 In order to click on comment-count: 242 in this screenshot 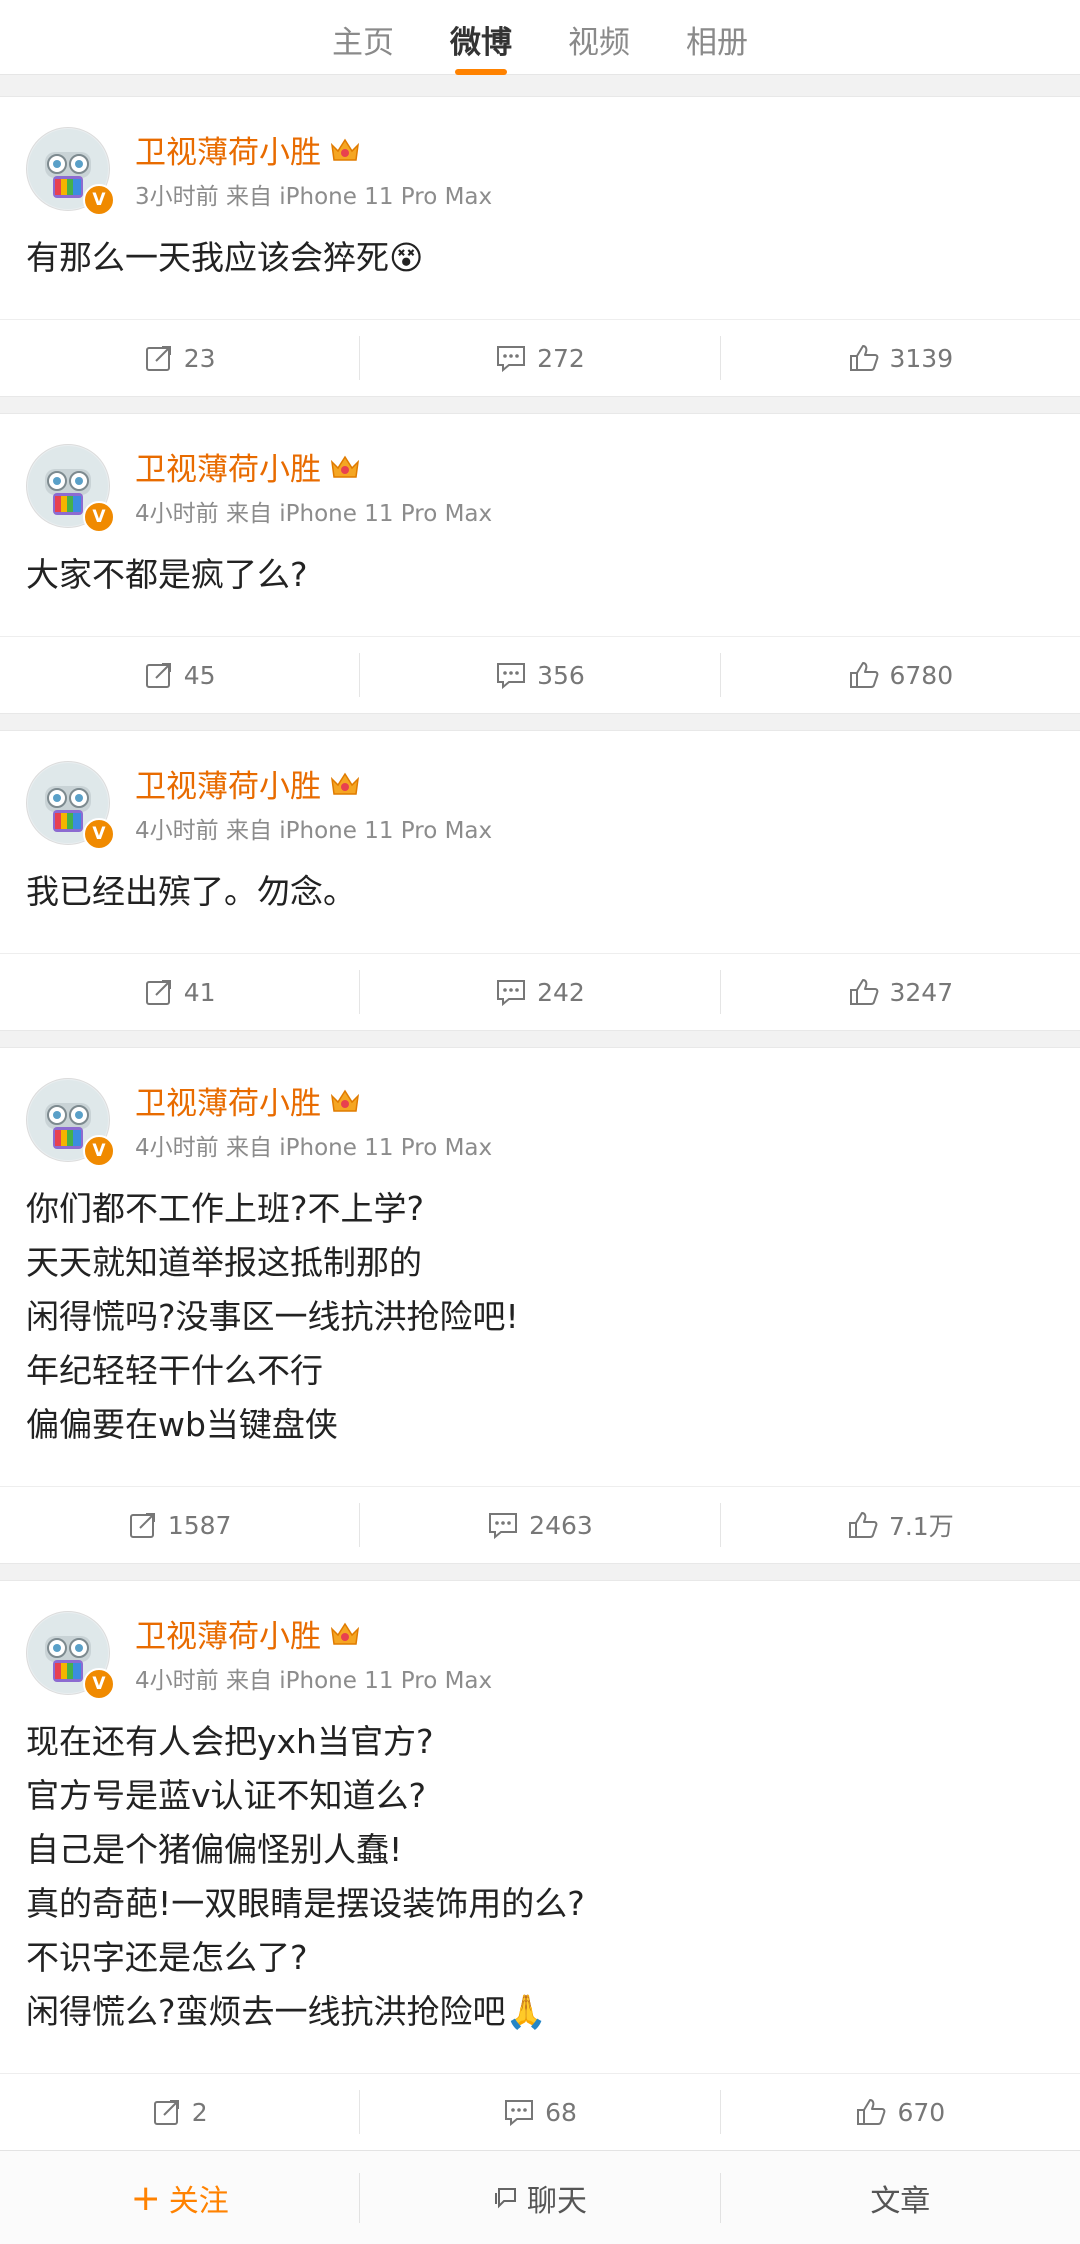, I will do `click(561, 992)`.